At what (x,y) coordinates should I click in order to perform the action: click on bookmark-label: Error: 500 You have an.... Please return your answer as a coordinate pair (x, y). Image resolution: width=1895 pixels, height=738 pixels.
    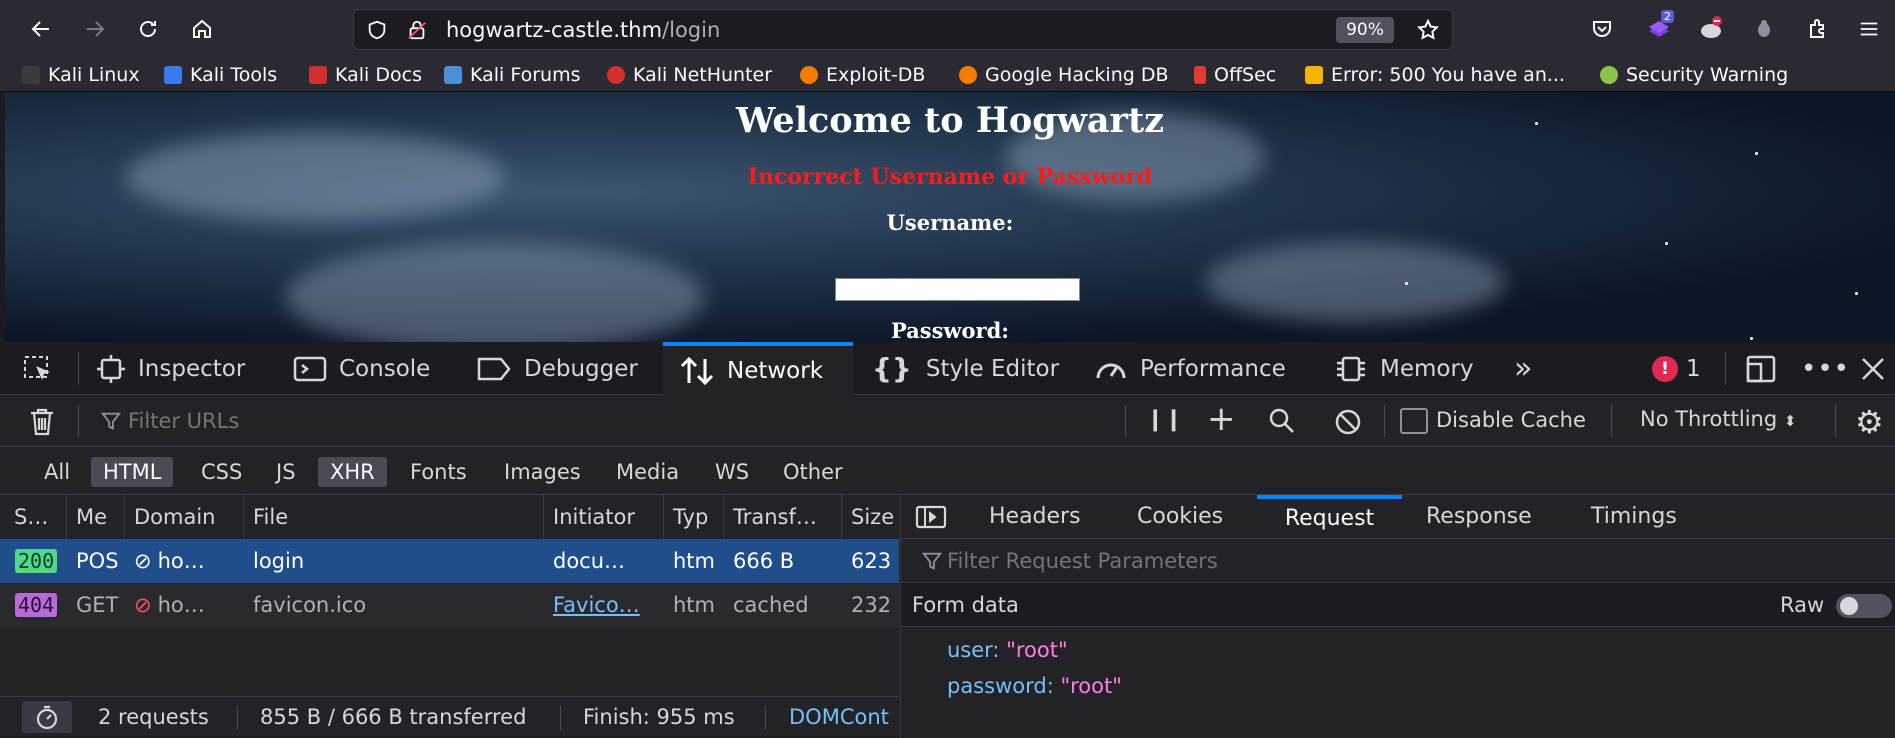
    Looking at the image, I should click on (1448, 75).